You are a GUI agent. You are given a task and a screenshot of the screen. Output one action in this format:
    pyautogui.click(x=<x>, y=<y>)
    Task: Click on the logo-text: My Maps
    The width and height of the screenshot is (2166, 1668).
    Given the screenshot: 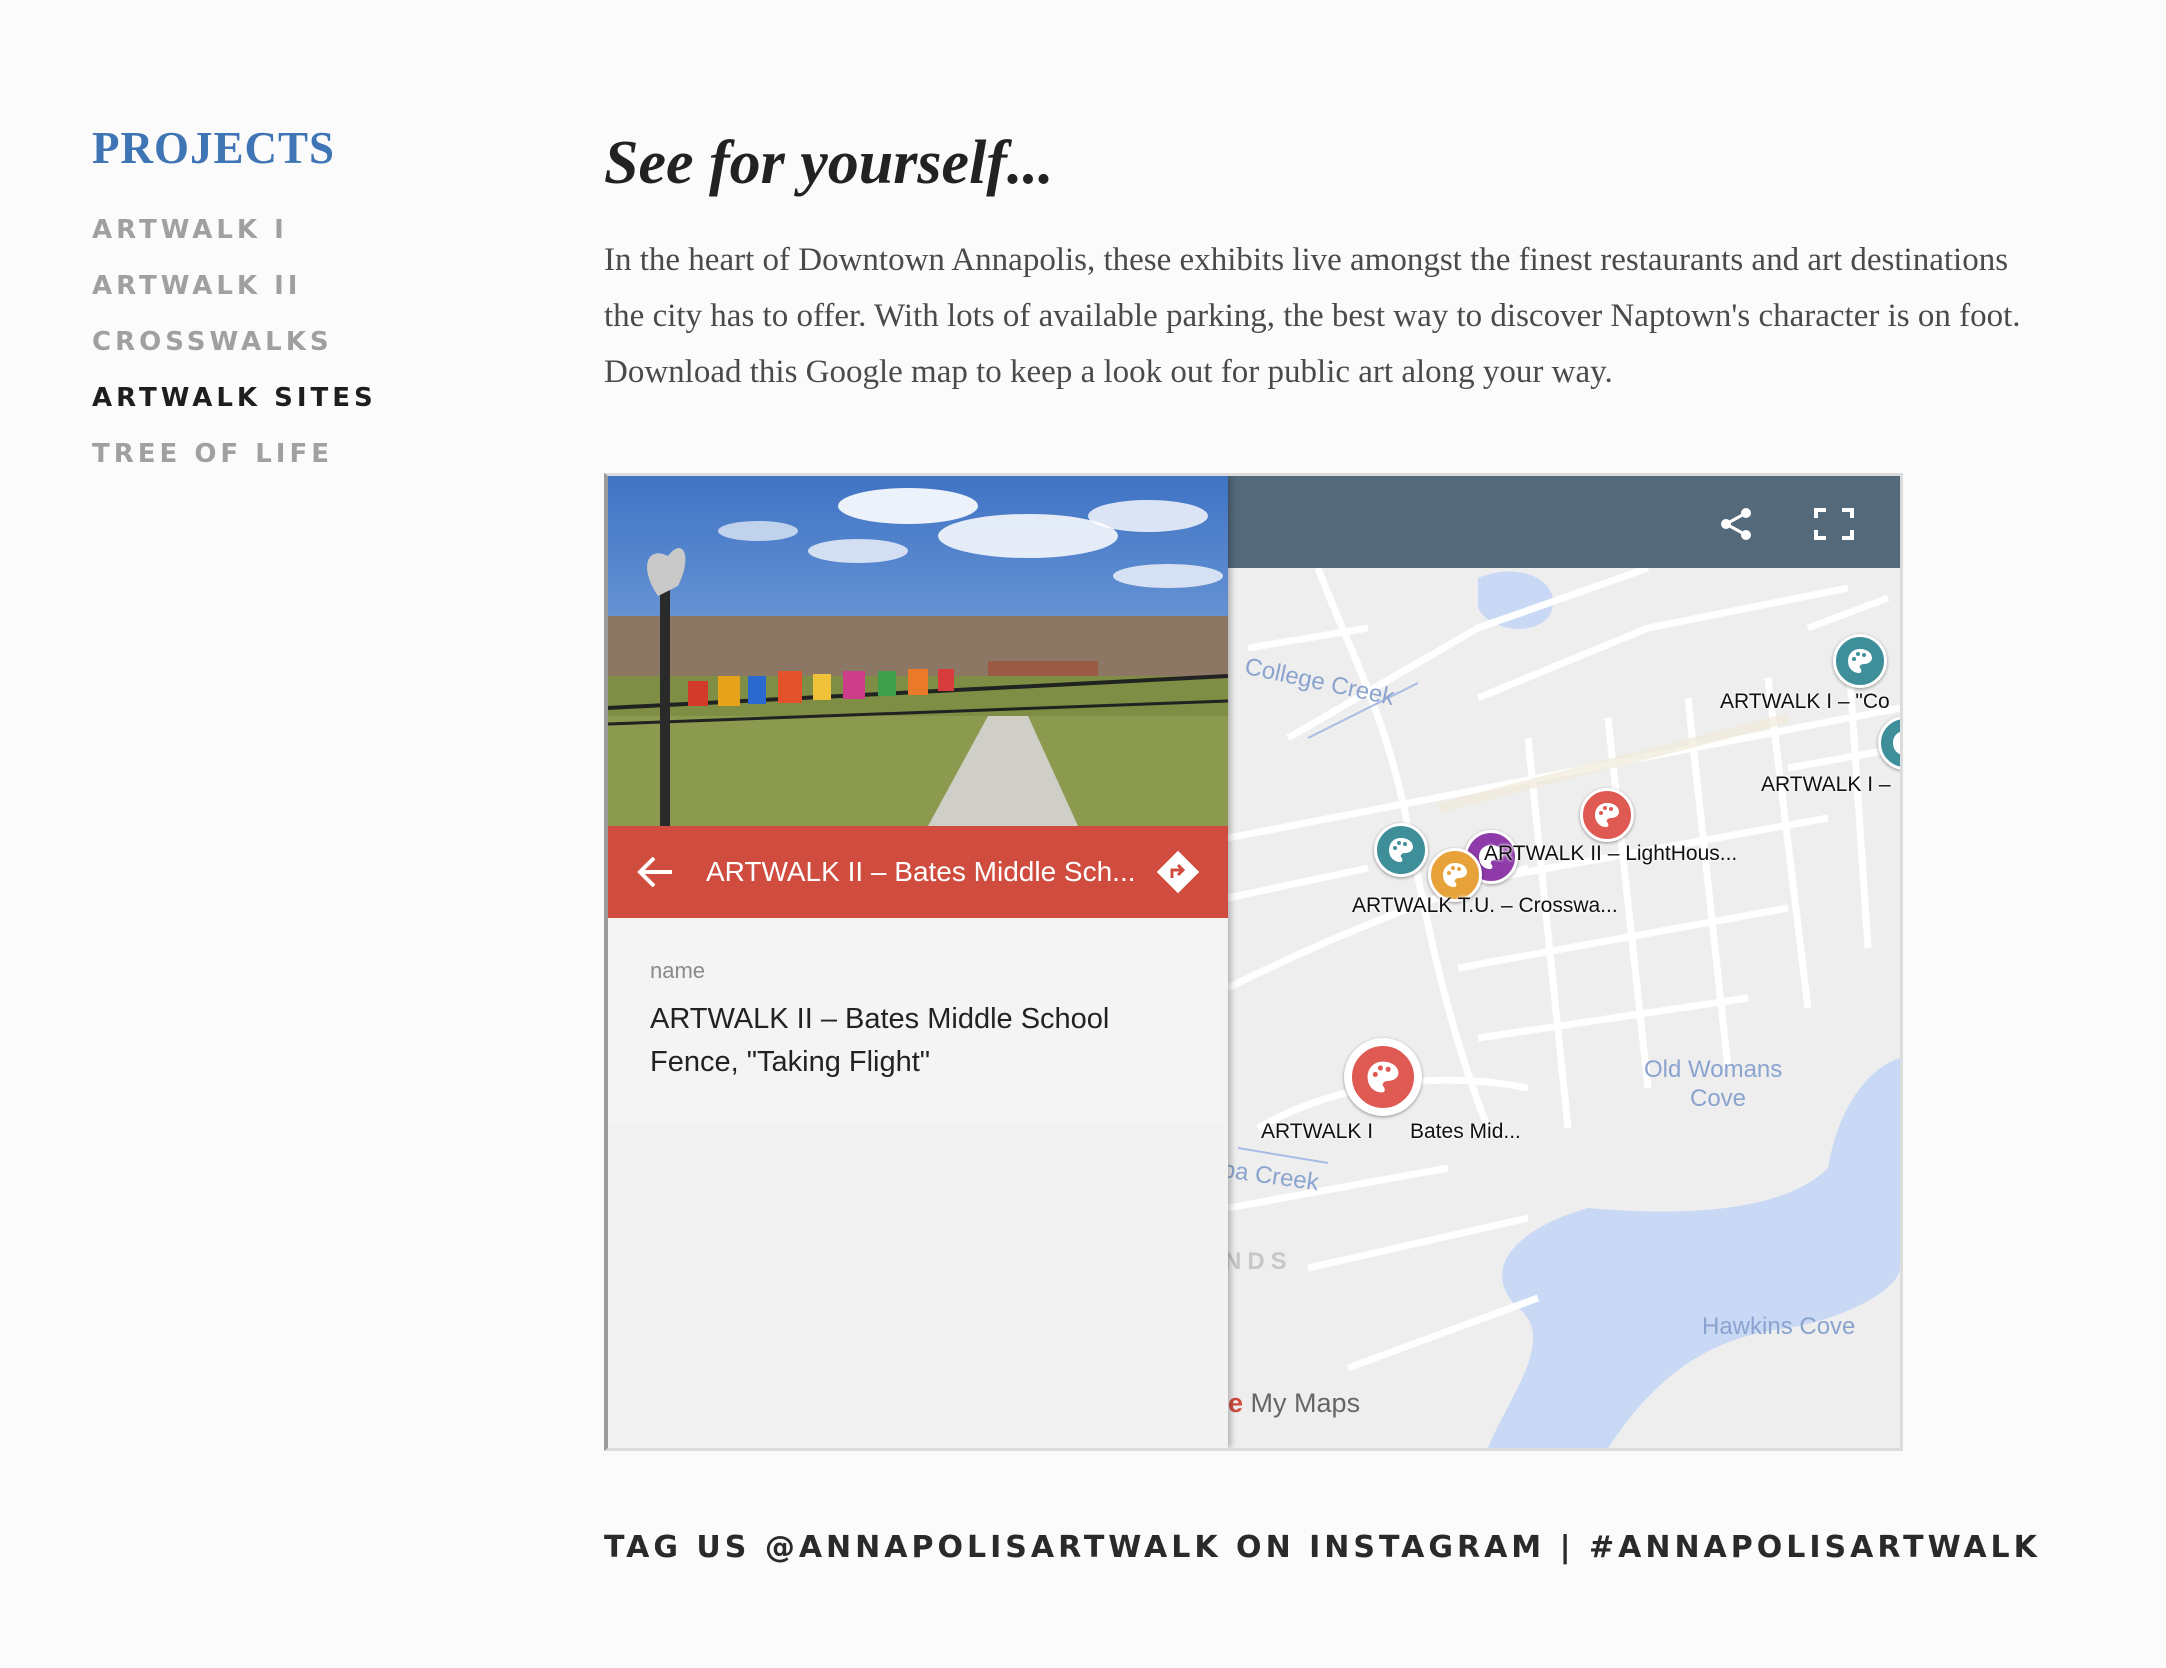 What is the action you would take?
    pyautogui.click(x=1305, y=1403)
    